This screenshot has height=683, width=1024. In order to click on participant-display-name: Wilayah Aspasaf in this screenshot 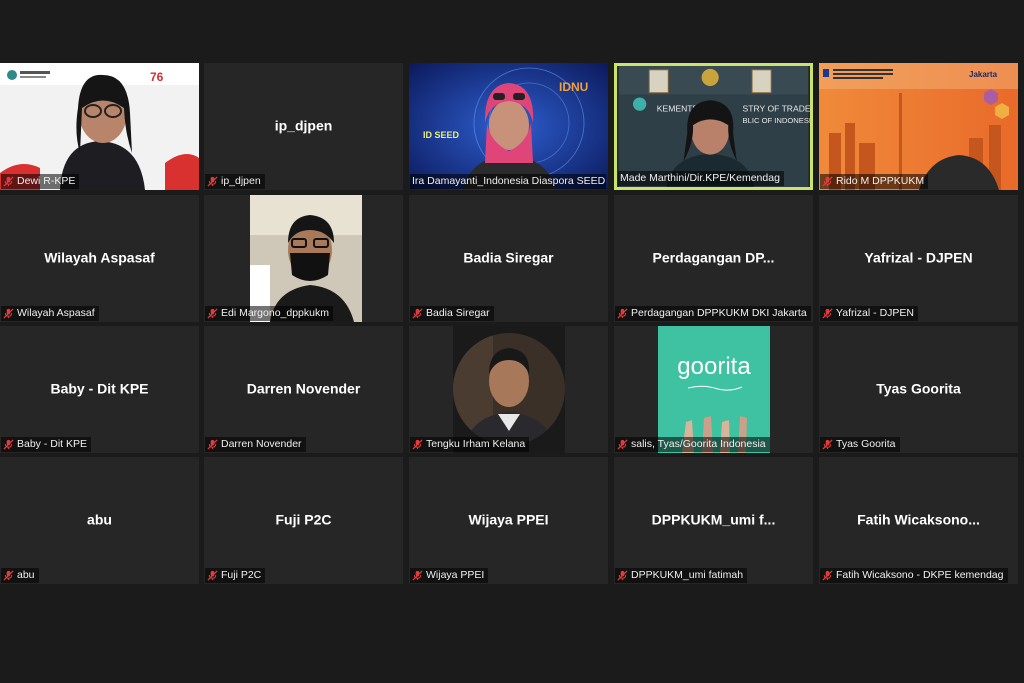, I will do `click(99, 256)`.